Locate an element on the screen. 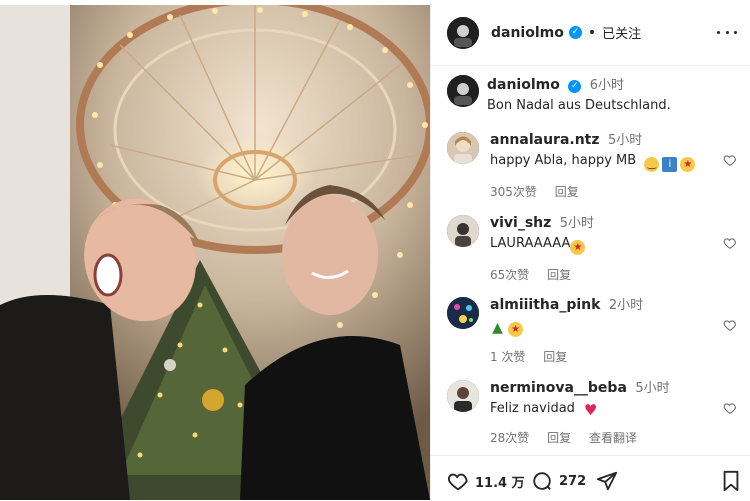  caption-time: 6小时 is located at coordinates (607, 85).